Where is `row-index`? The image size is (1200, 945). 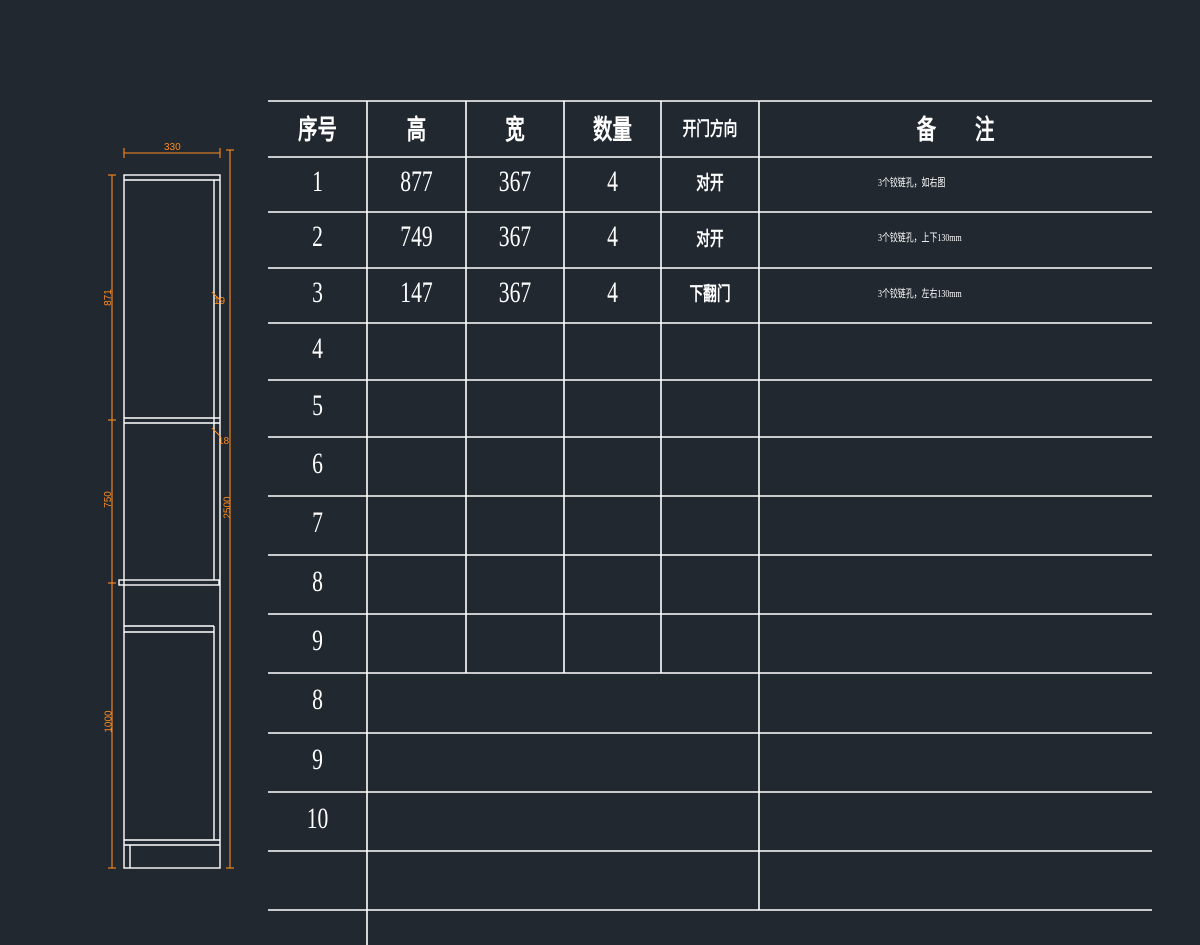 row-index is located at coordinates (317, 877).